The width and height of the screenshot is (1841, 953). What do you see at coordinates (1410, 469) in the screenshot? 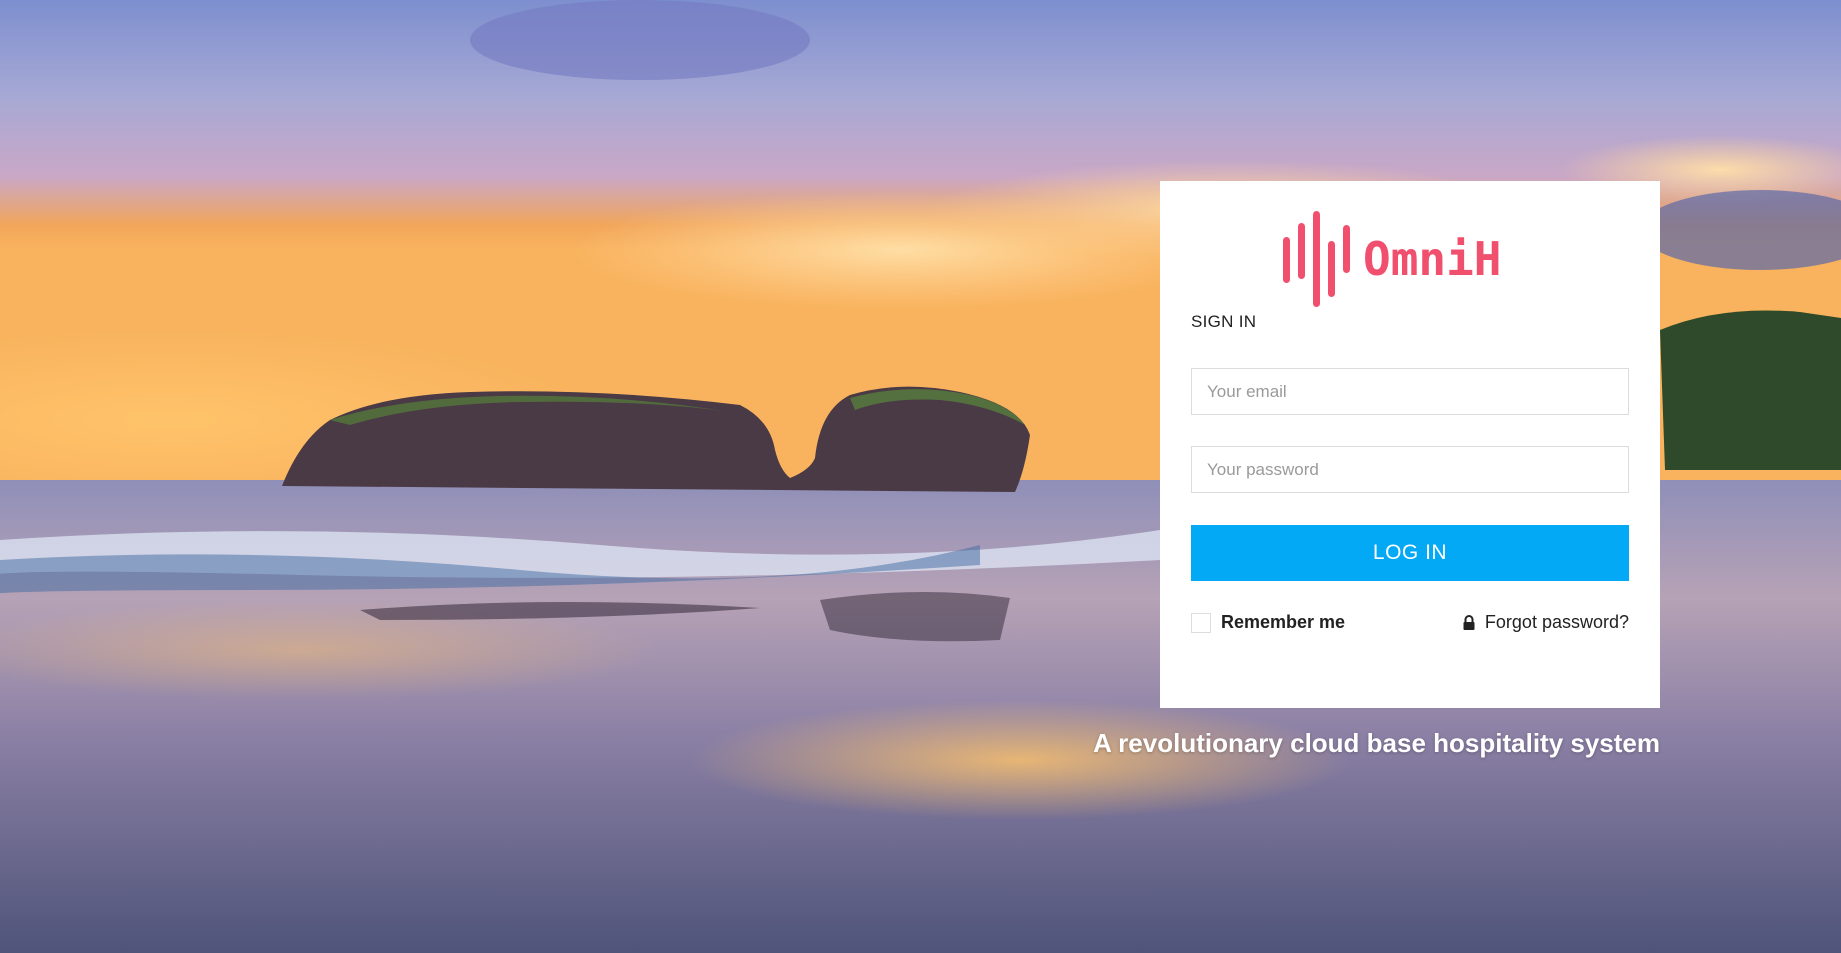
I see `password-input` at bounding box center [1410, 469].